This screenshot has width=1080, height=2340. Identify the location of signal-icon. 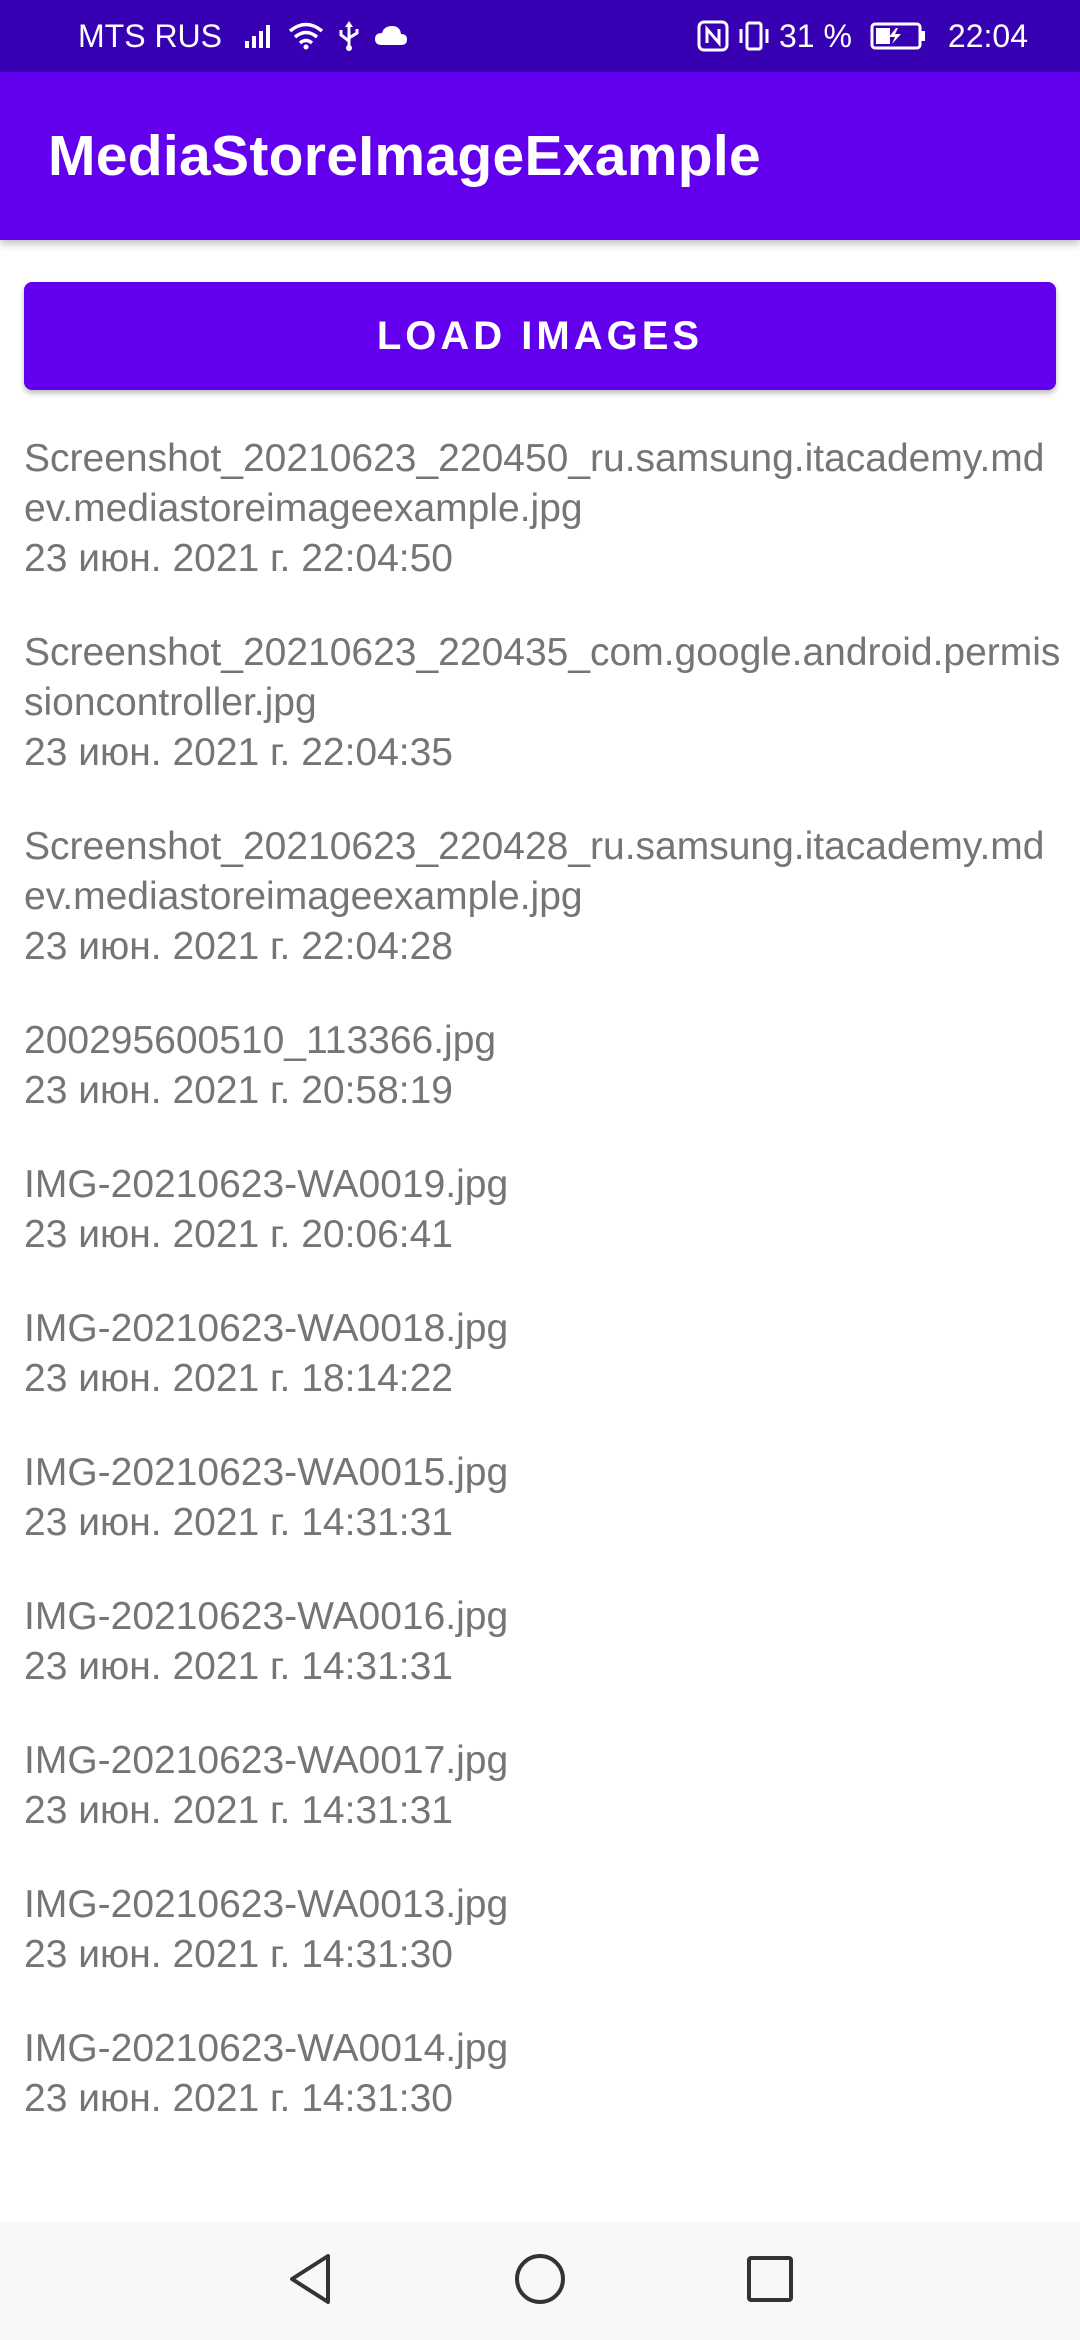
(259, 36).